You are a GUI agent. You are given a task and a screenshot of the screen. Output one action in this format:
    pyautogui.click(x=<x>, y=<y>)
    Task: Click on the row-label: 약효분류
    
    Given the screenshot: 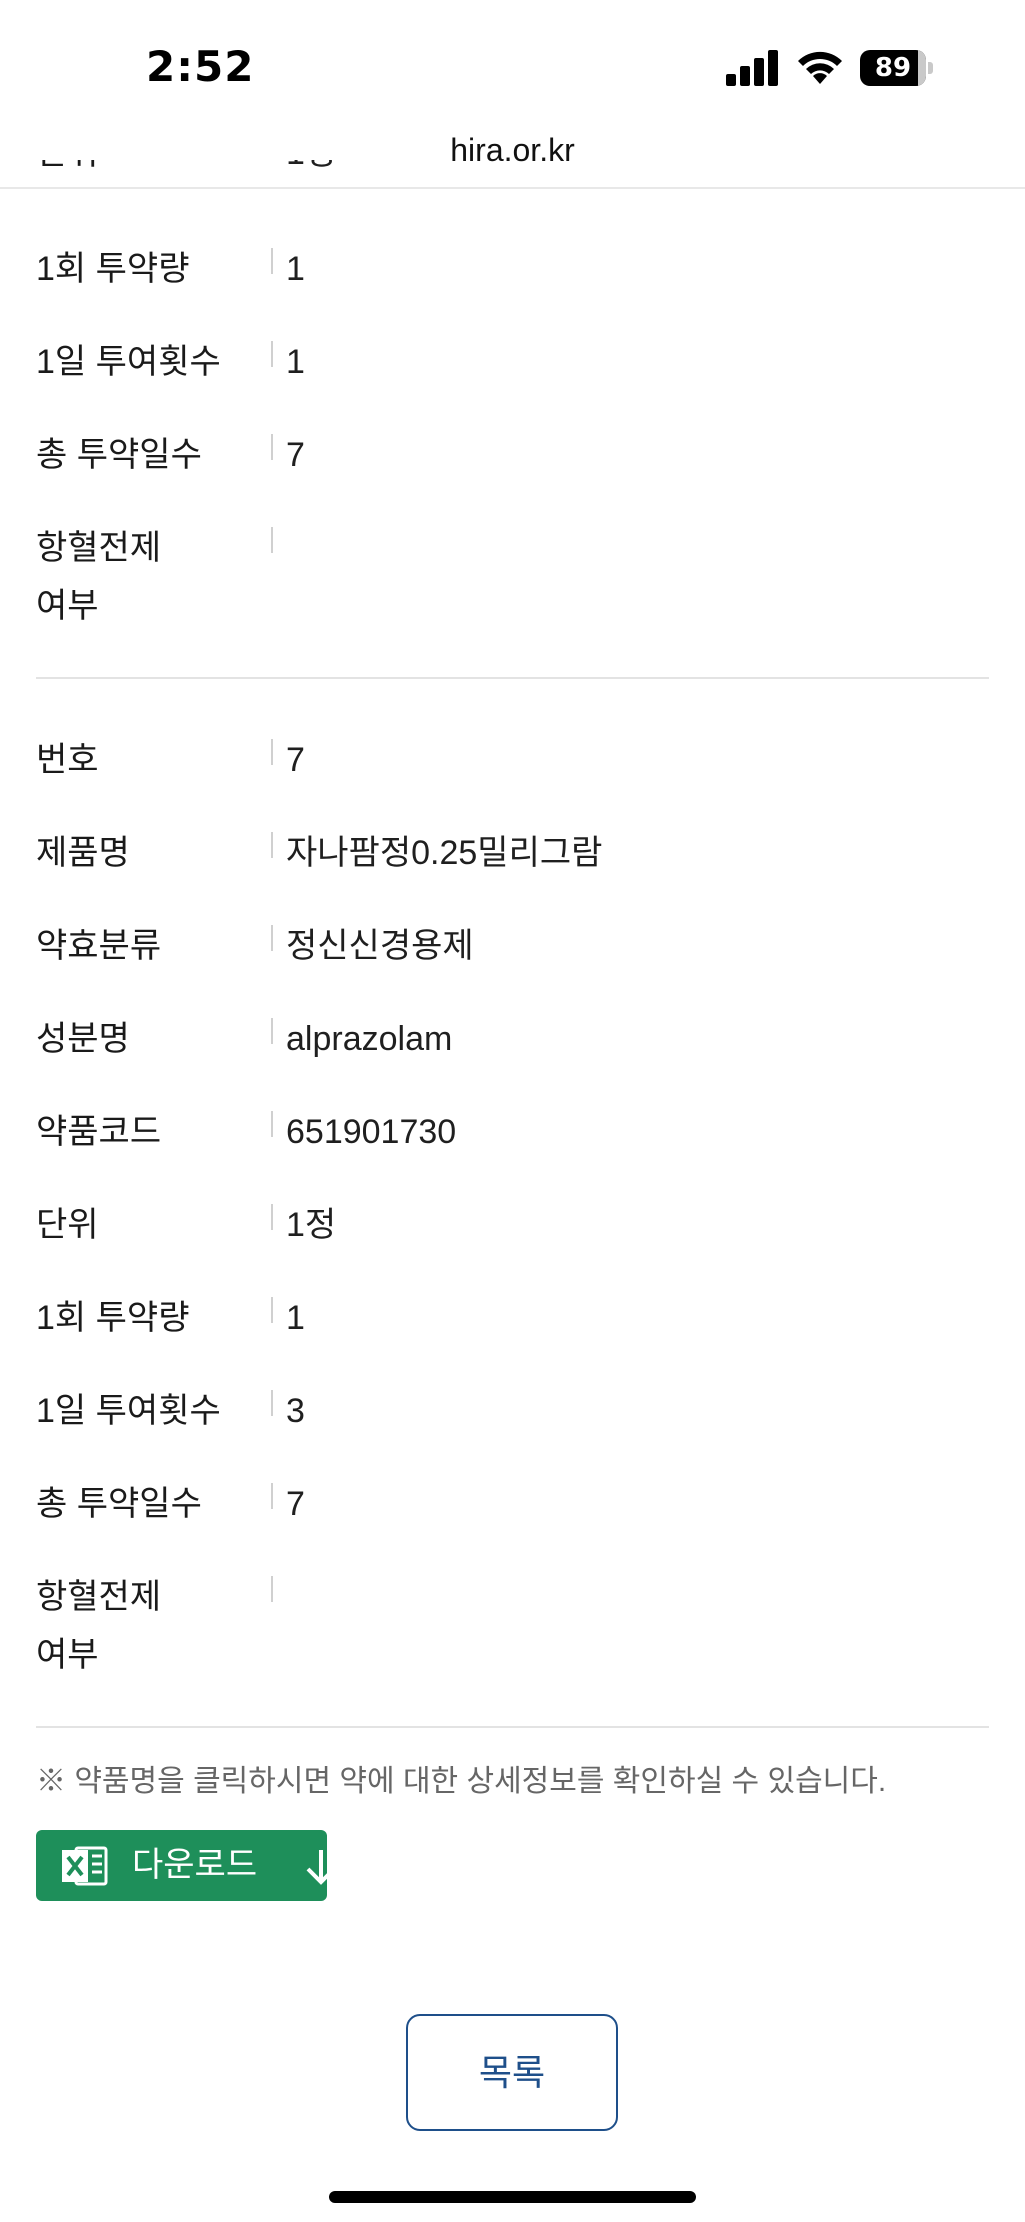 What is the action you would take?
    pyautogui.click(x=99, y=946)
    